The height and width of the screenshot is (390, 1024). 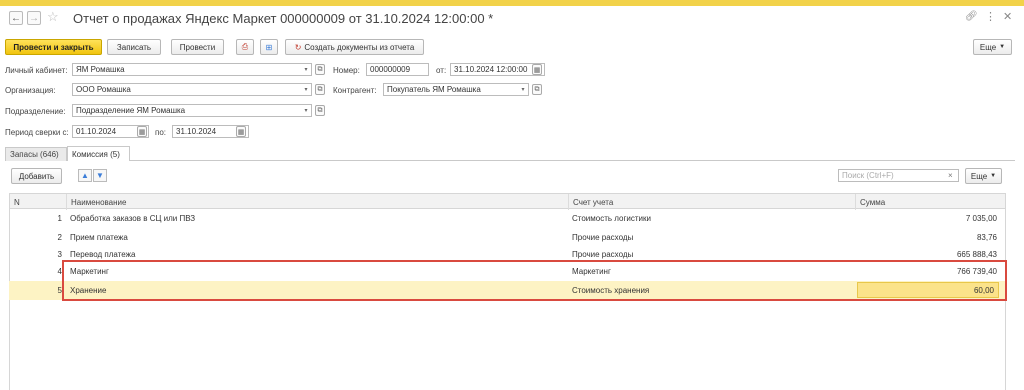 I want to click on cabinet-dropdown-icon: ▾, so click(x=306, y=69).